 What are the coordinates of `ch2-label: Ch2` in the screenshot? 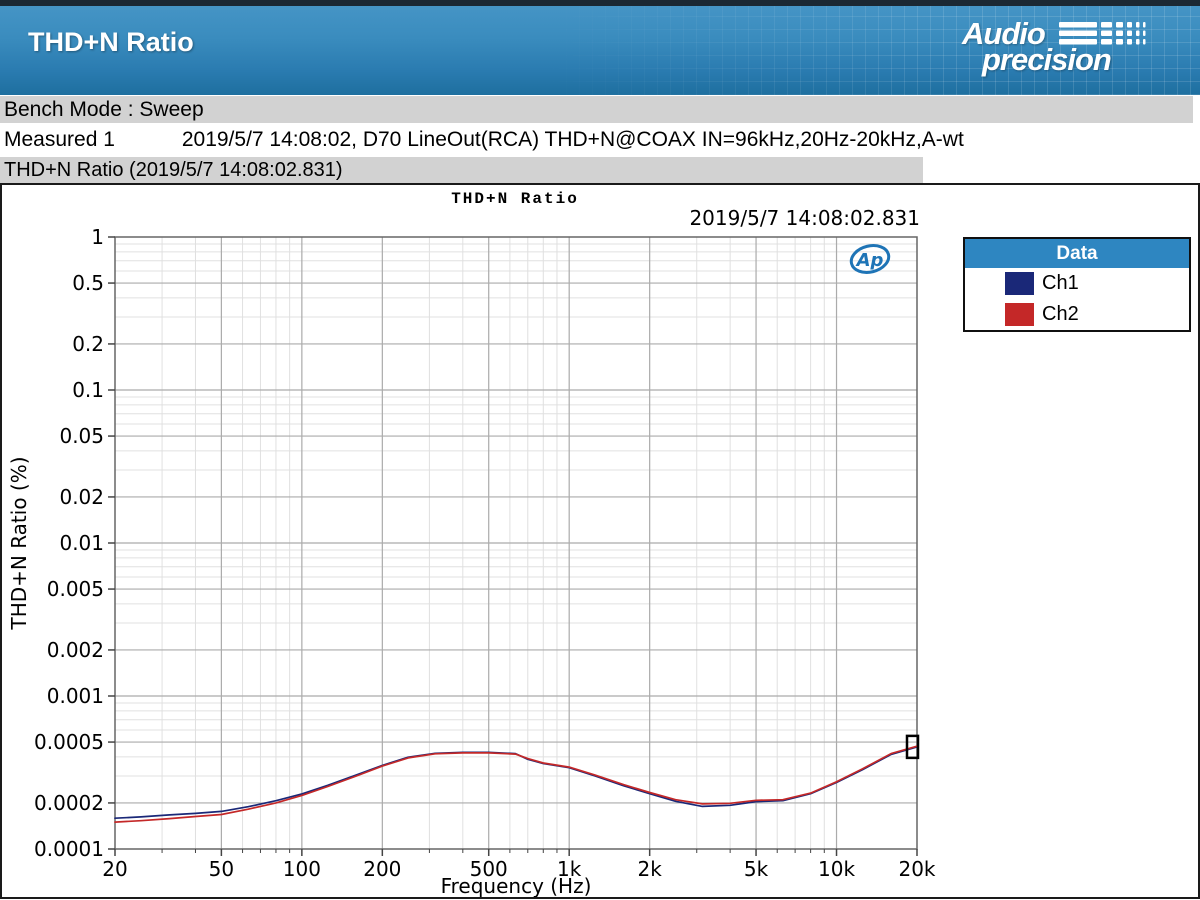 It's located at (1060, 314).